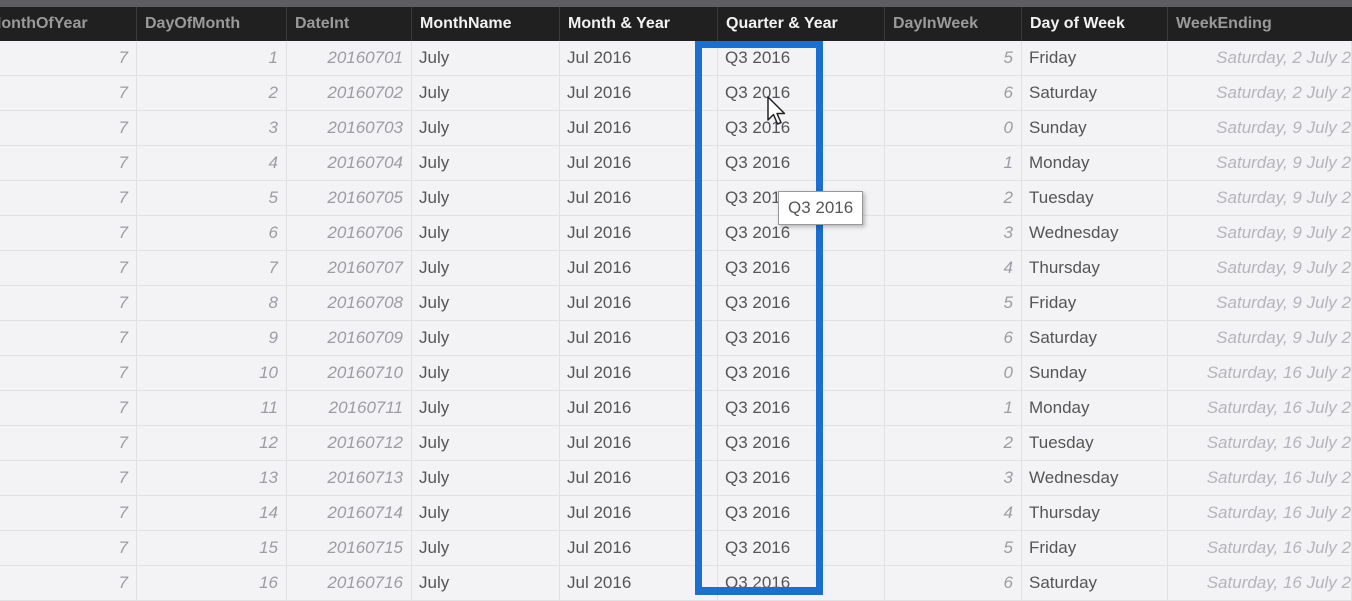 The width and height of the screenshot is (1352, 601). What do you see at coordinates (1260, 93) in the screenshot?
I see `cell-weekending: Saturday, 2 July 2` at bounding box center [1260, 93].